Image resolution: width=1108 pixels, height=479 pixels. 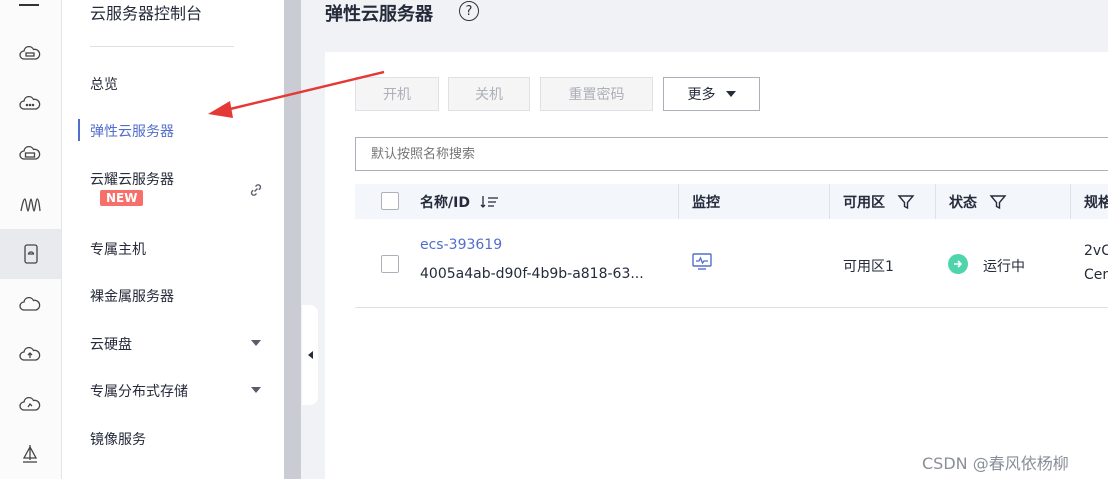 I want to click on column-header-az: 可用区, so click(x=879, y=201).